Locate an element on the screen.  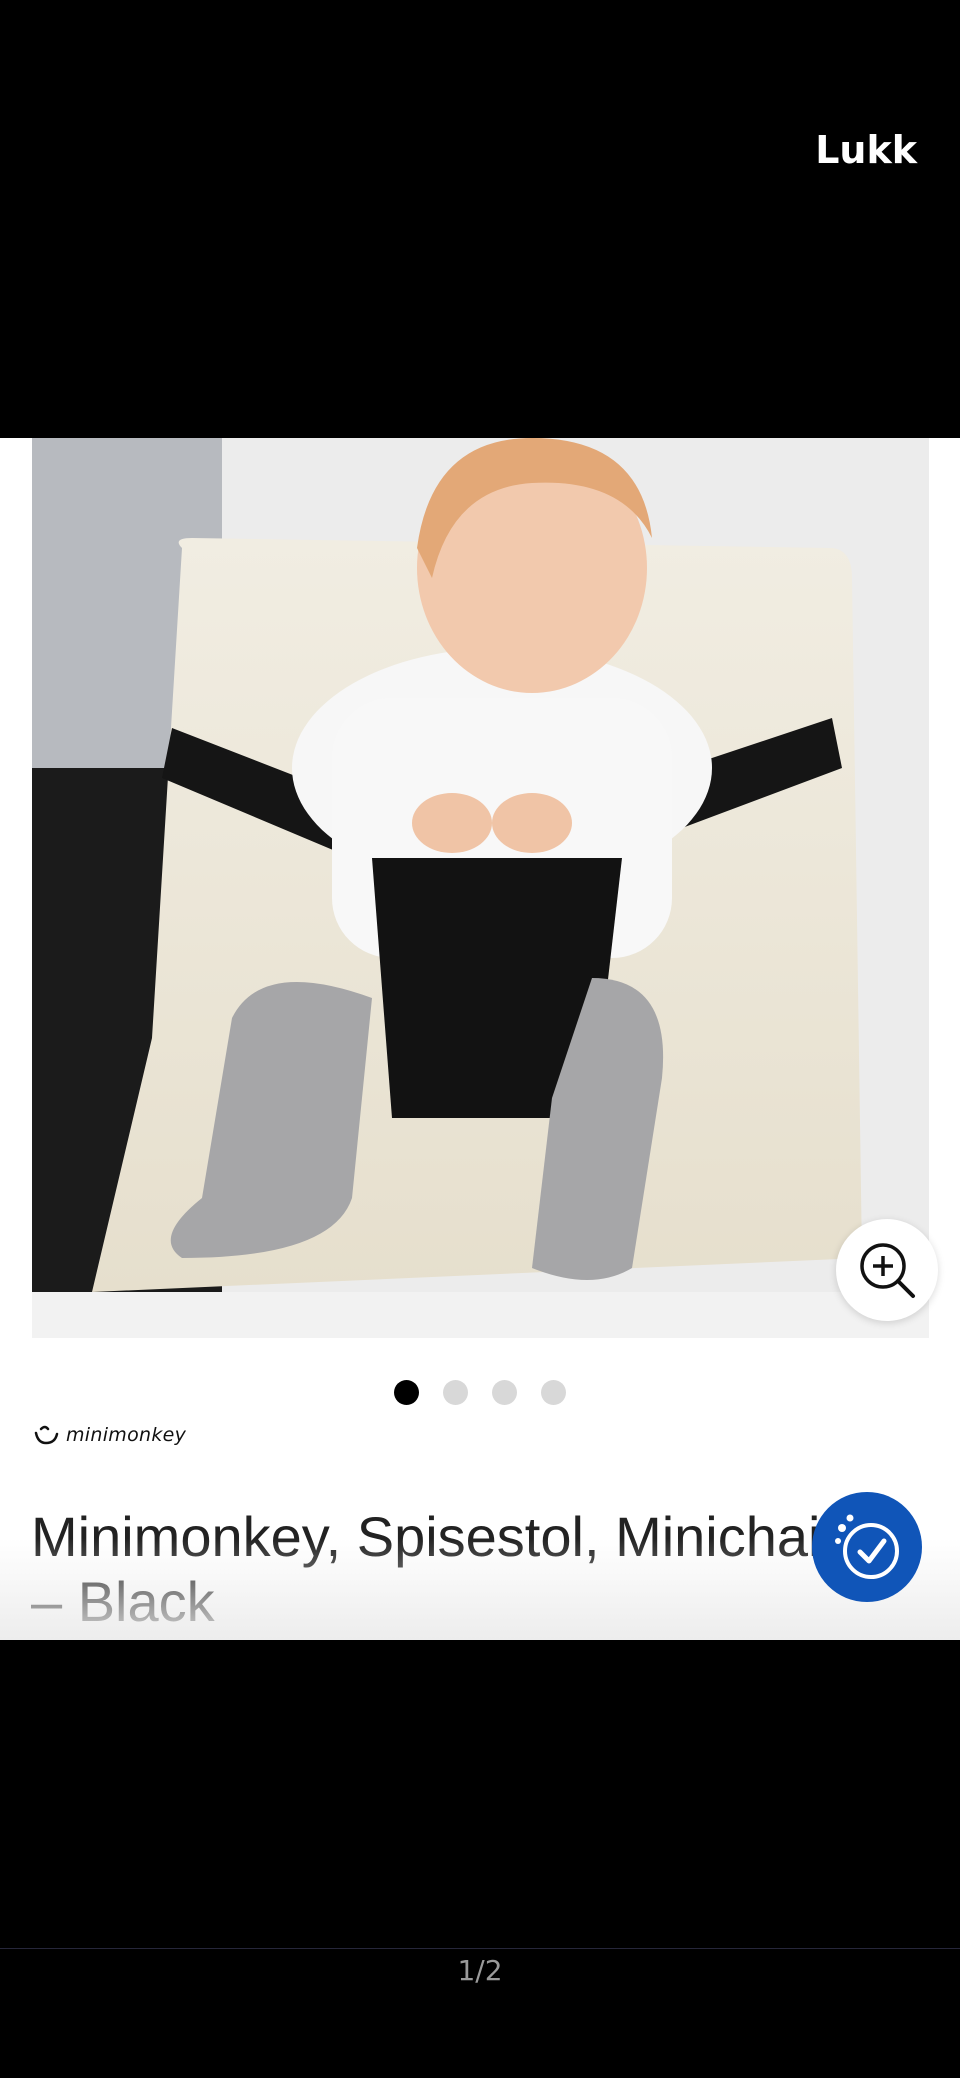
bottom-divider is located at coordinates (480, 1948).